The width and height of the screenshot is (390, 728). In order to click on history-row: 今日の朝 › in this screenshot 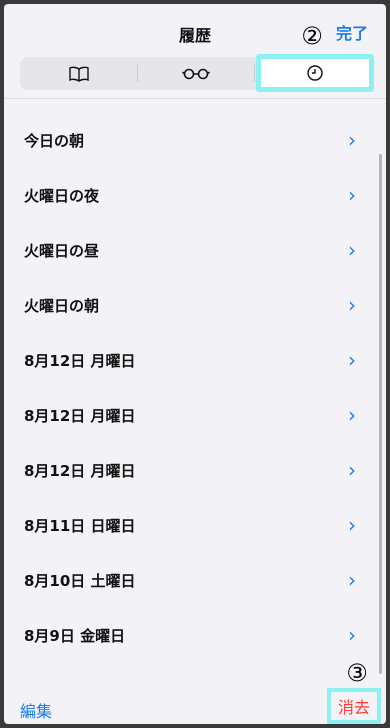, I will do `click(195, 141)`.